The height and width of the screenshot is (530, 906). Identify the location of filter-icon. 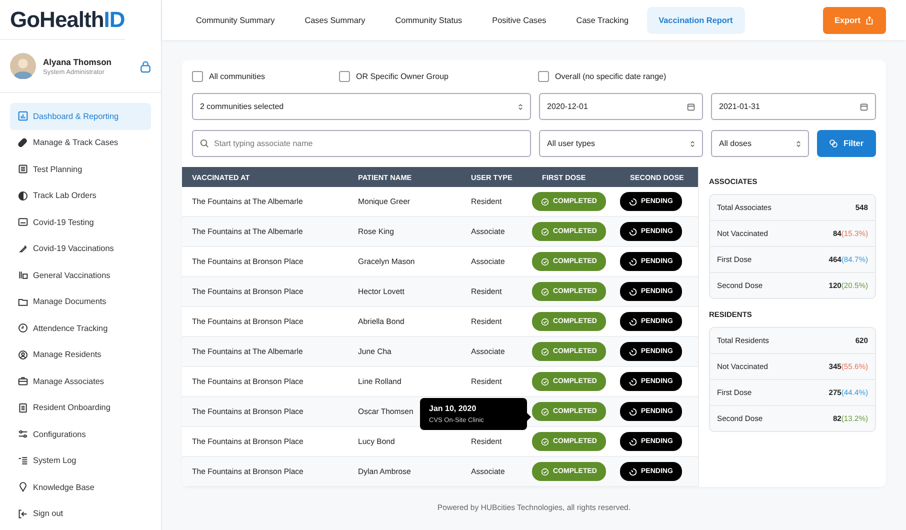
(833, 143).